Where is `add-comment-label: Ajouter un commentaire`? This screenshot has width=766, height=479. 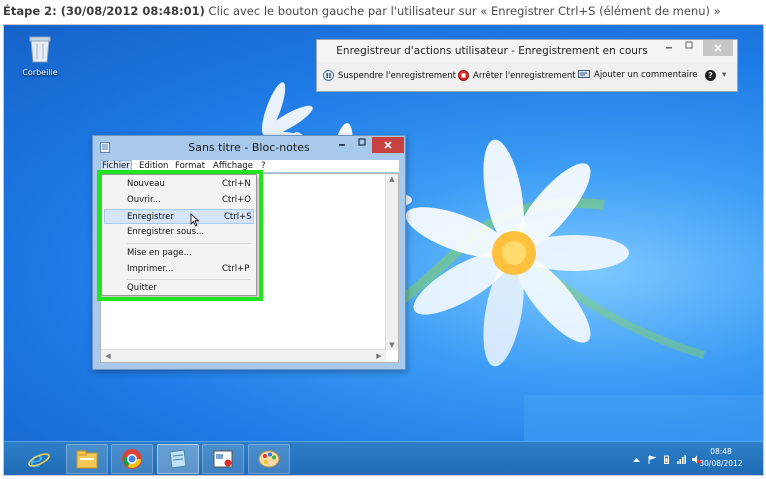
add-comment-label: Ajouter un commentaire is located at coordinates (646, 75).